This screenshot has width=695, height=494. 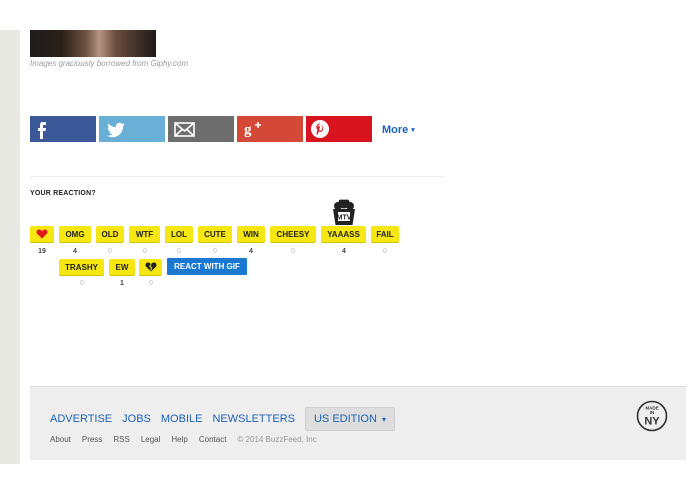 I want to click on share-facebook-button, so click(x=63, y=129).